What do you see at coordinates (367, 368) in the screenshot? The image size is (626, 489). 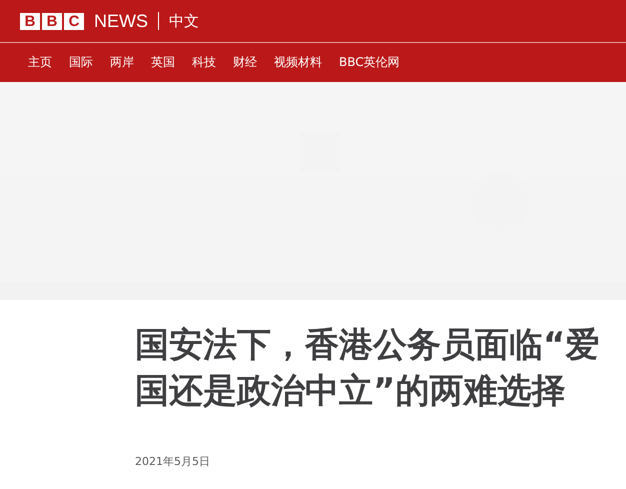 I see `article-headline: 国安法下，香港公务员面临“爱国还是政治中立”的两难选择` at bounding box center [367, 368].